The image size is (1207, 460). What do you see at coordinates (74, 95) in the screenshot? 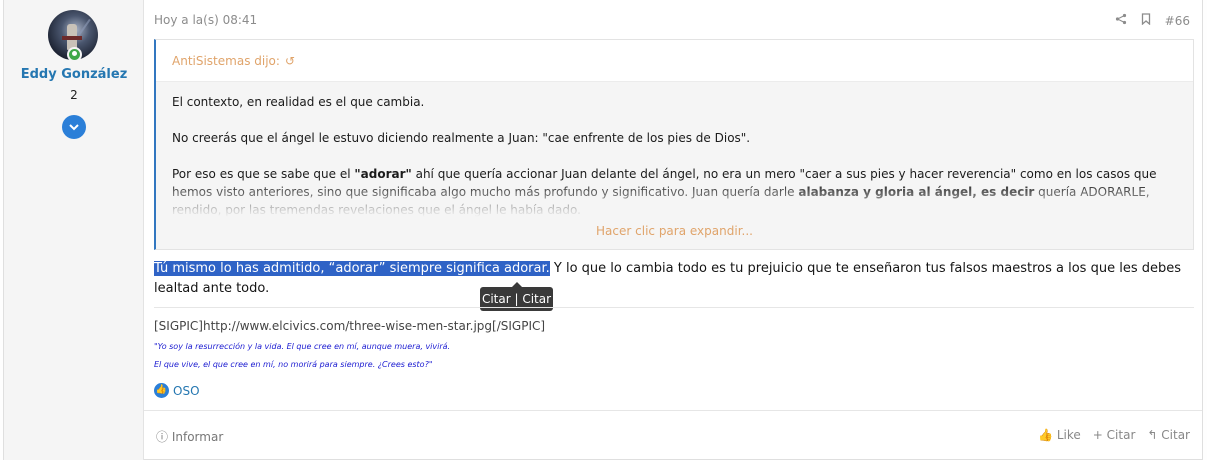
I see `message-count: 2` at bounding box center [74, 95].